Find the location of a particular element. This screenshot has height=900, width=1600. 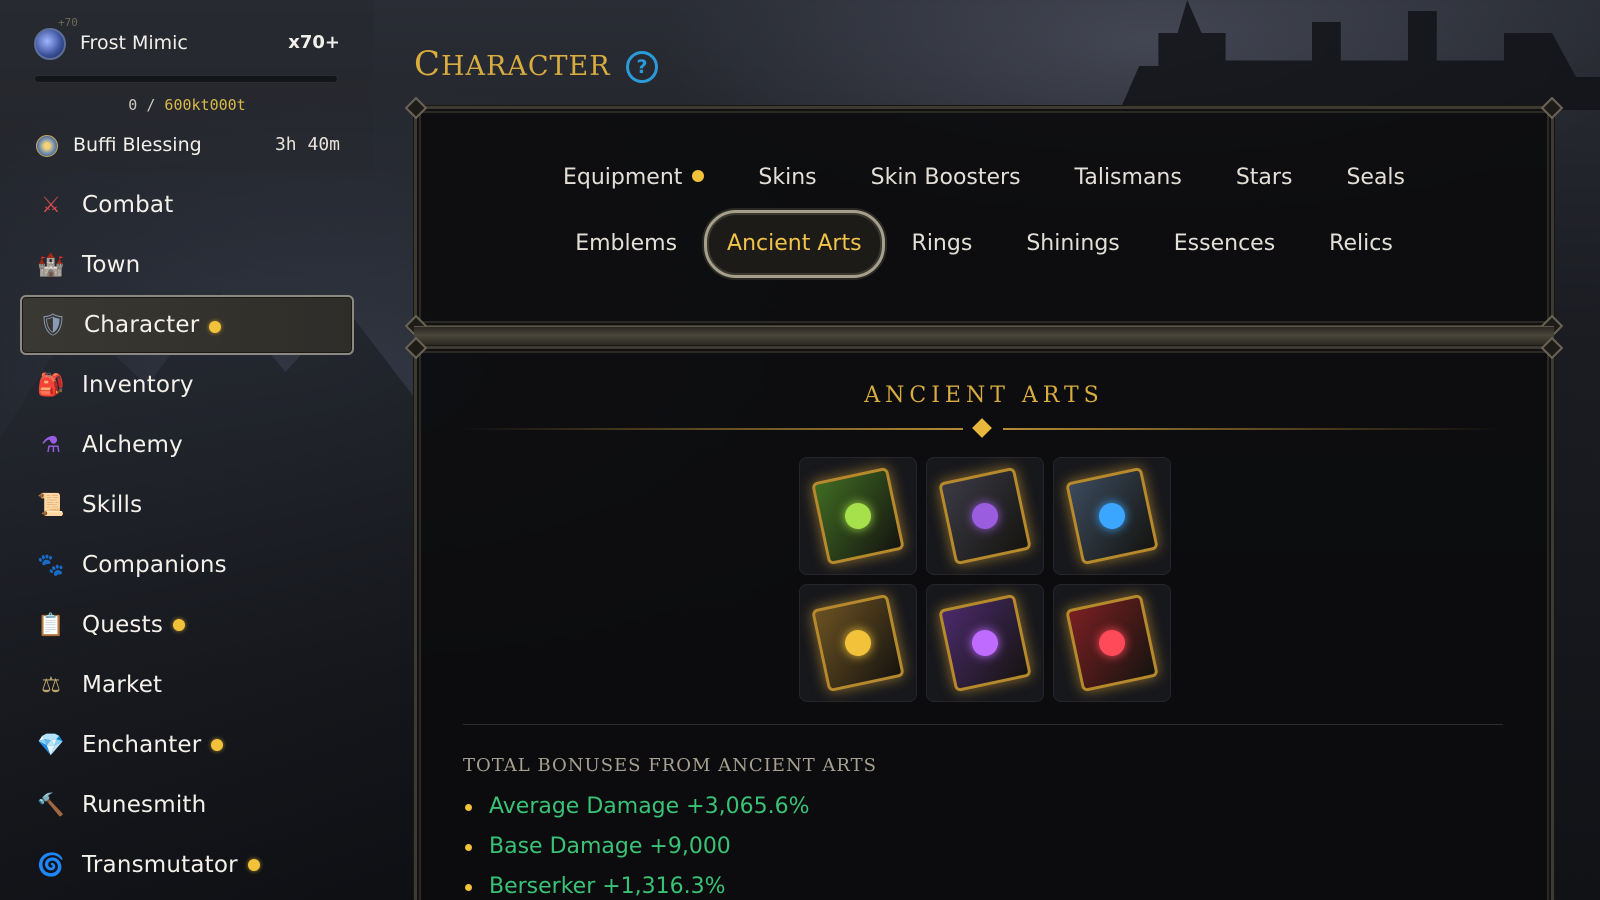

tab-shinings: Shinings is located at coordinates (1072, 244).